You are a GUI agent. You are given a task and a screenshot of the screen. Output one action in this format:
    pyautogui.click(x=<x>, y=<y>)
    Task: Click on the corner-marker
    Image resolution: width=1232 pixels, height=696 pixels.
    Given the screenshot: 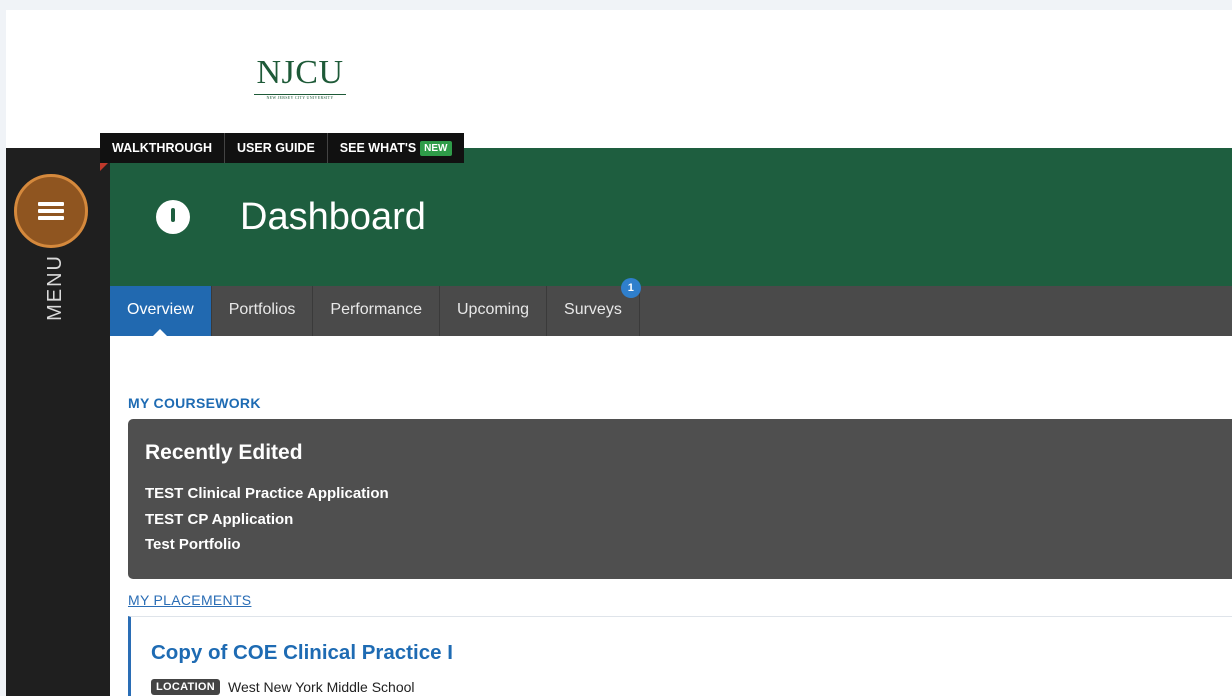 What is the action you would take?
    pyautogui.click(x=104, y=167)
    